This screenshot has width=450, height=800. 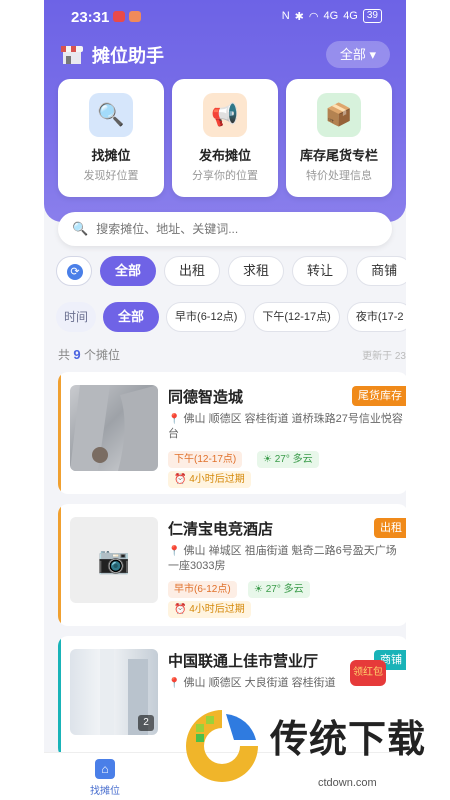 What do you see at coordinates (376, 317) in the screenshot?
I see `time-chip-night: 夜市(17-2` at bounding box center [376, 317].